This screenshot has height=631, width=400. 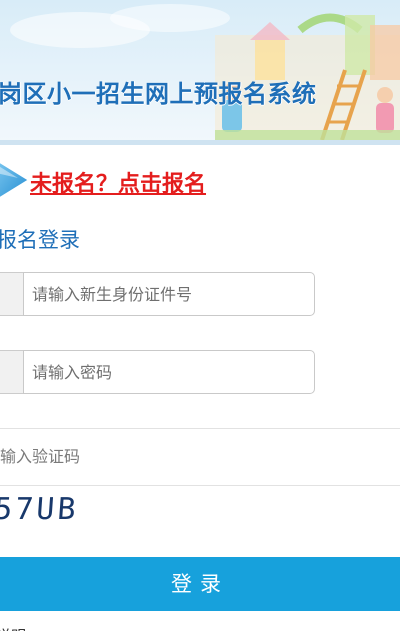 What do you see at coordinates (40, 512) in the screenshot?
I see `captcha-image: 57UB` at bounding box center [40, 512].